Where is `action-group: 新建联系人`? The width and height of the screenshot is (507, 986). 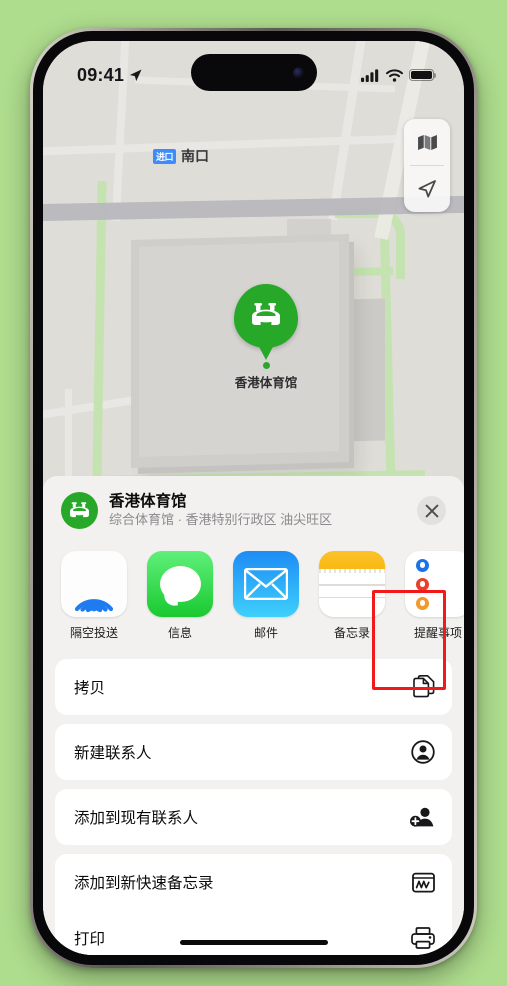
action-group: 新建联系人 is located at coordinates (253, 752).